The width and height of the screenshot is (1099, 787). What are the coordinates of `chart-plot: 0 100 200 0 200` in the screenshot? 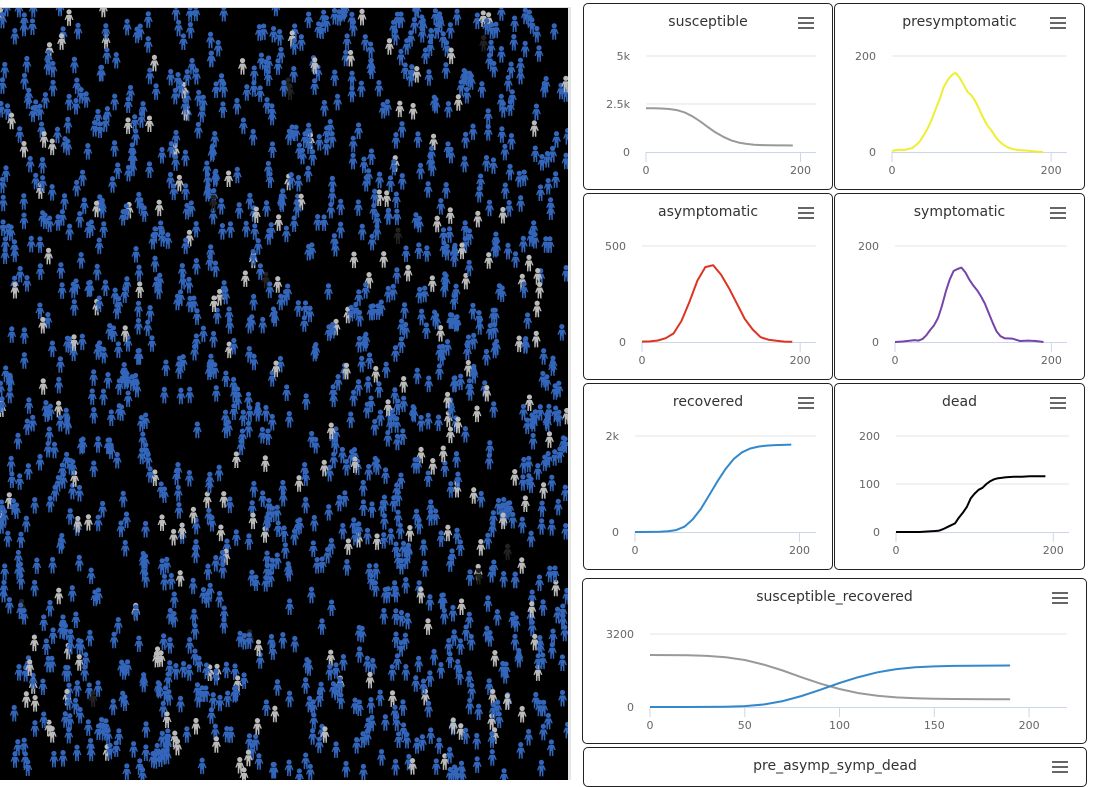 It's located at (964, 493).